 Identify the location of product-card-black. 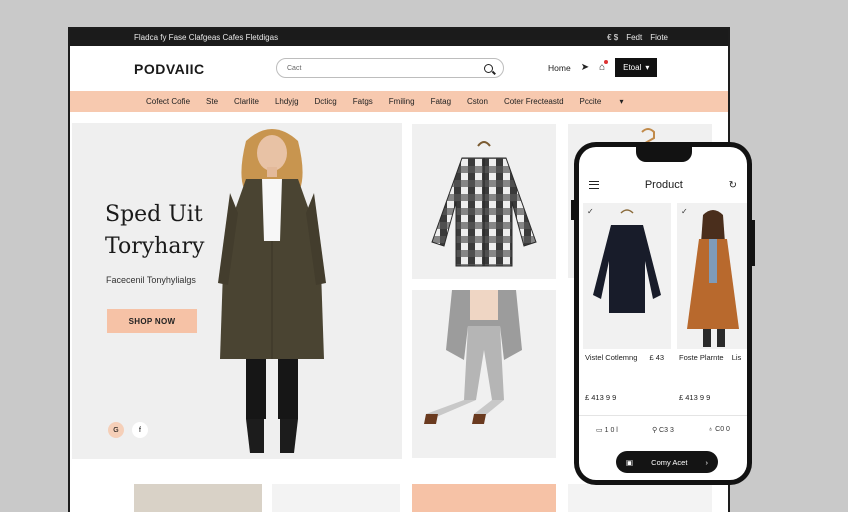
(336, 498).